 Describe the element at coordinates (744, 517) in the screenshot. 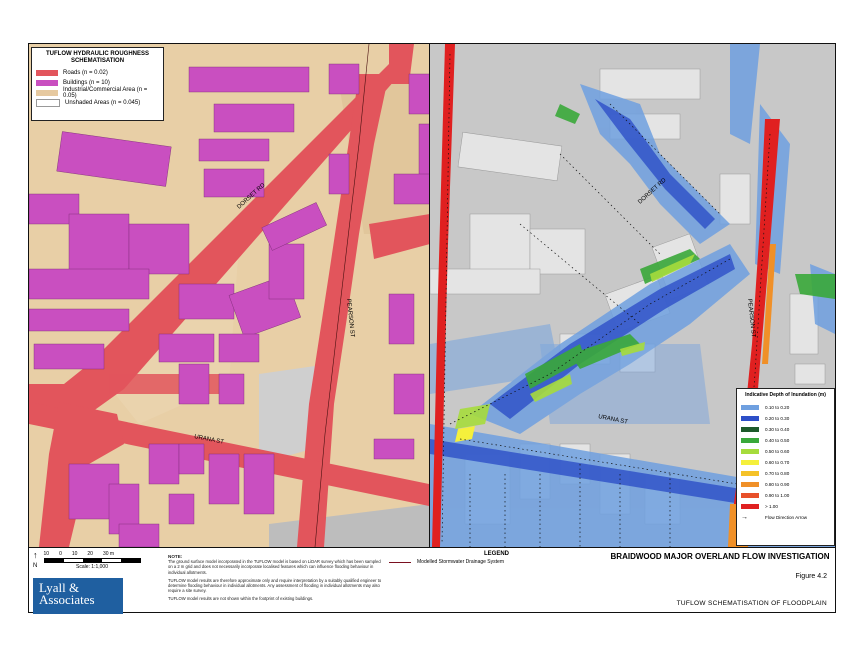

I see `flow-arrow-icon: →` at that location.